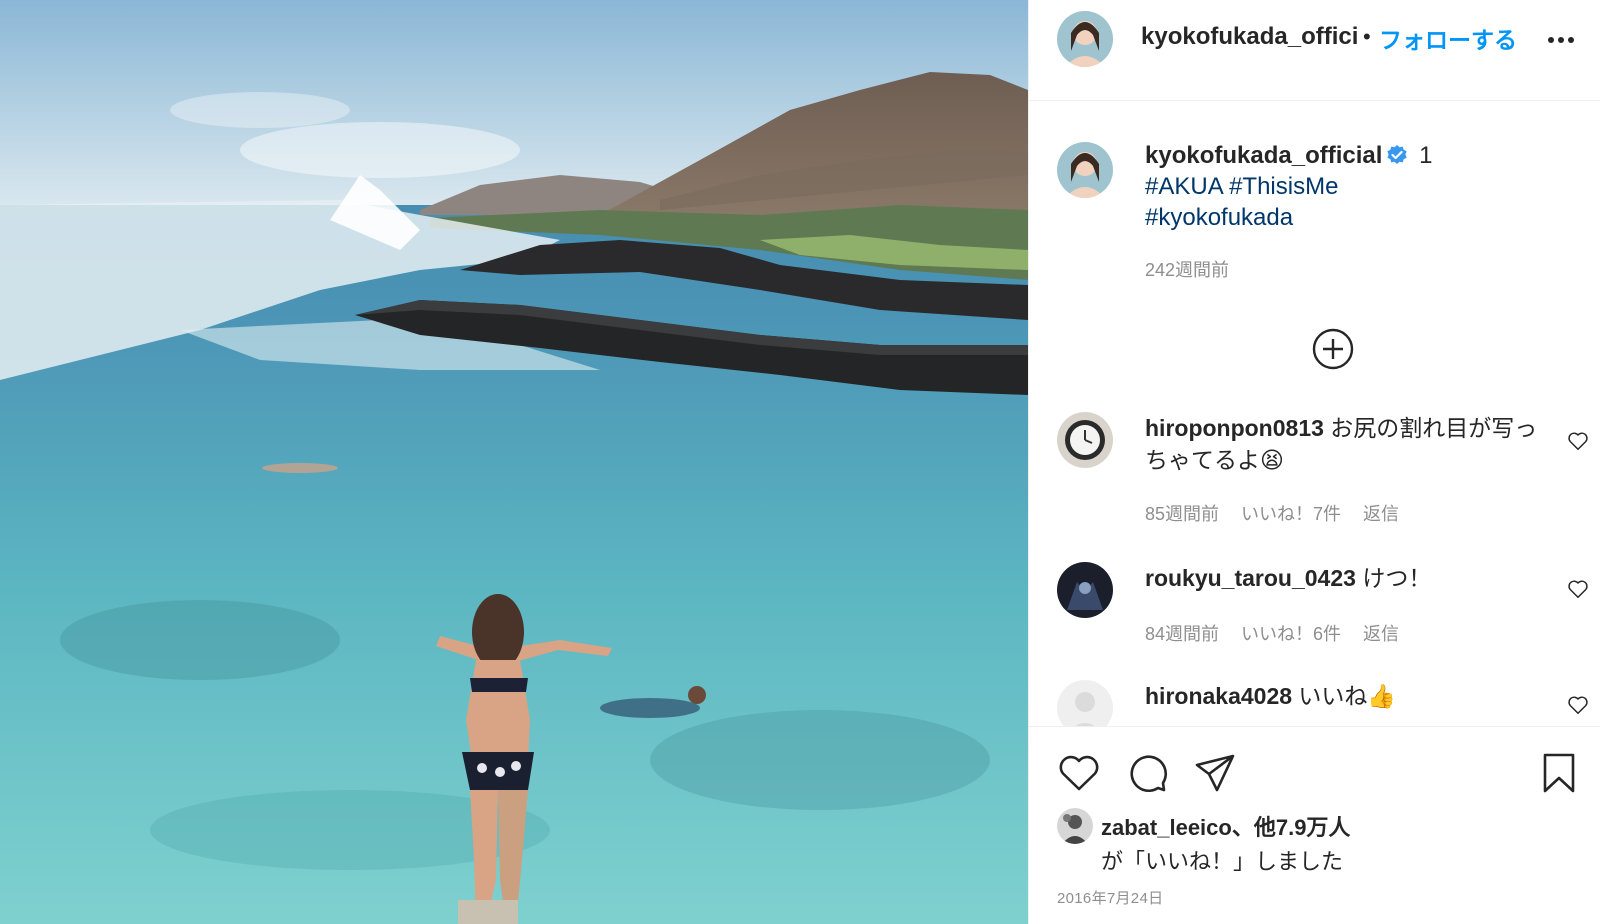 The image size is (1600, 924). What do you see at coordinates (1085, 39) in the screenshot?
I see `author-avatar` at bounding box center [1085, 39].